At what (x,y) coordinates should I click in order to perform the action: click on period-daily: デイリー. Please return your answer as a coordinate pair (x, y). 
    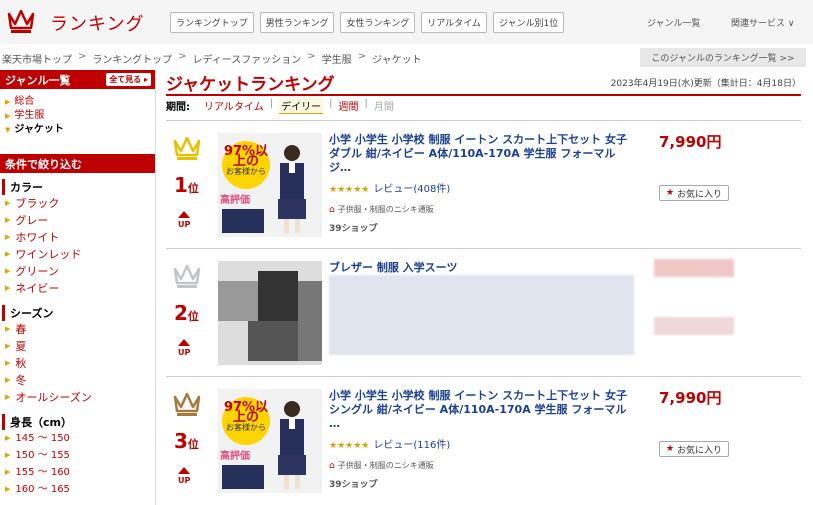
    Looking at the image, I should click on (301, 106).